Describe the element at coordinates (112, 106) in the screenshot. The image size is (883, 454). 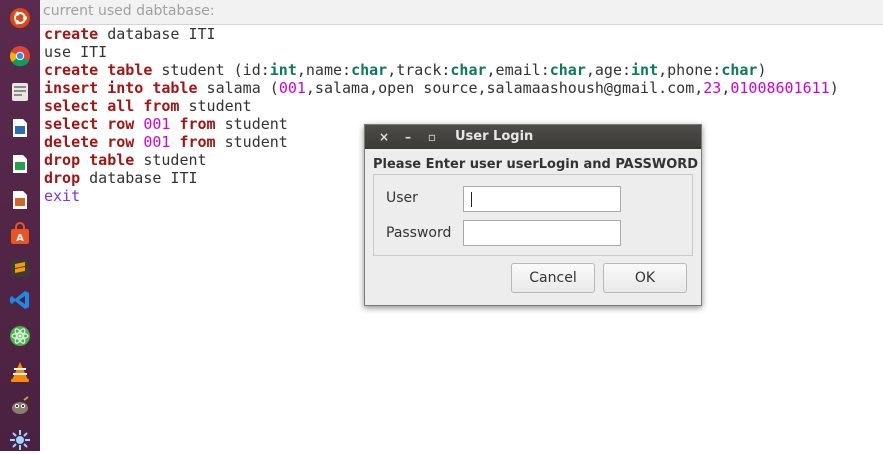
I see `code-token: select all from` at that location.